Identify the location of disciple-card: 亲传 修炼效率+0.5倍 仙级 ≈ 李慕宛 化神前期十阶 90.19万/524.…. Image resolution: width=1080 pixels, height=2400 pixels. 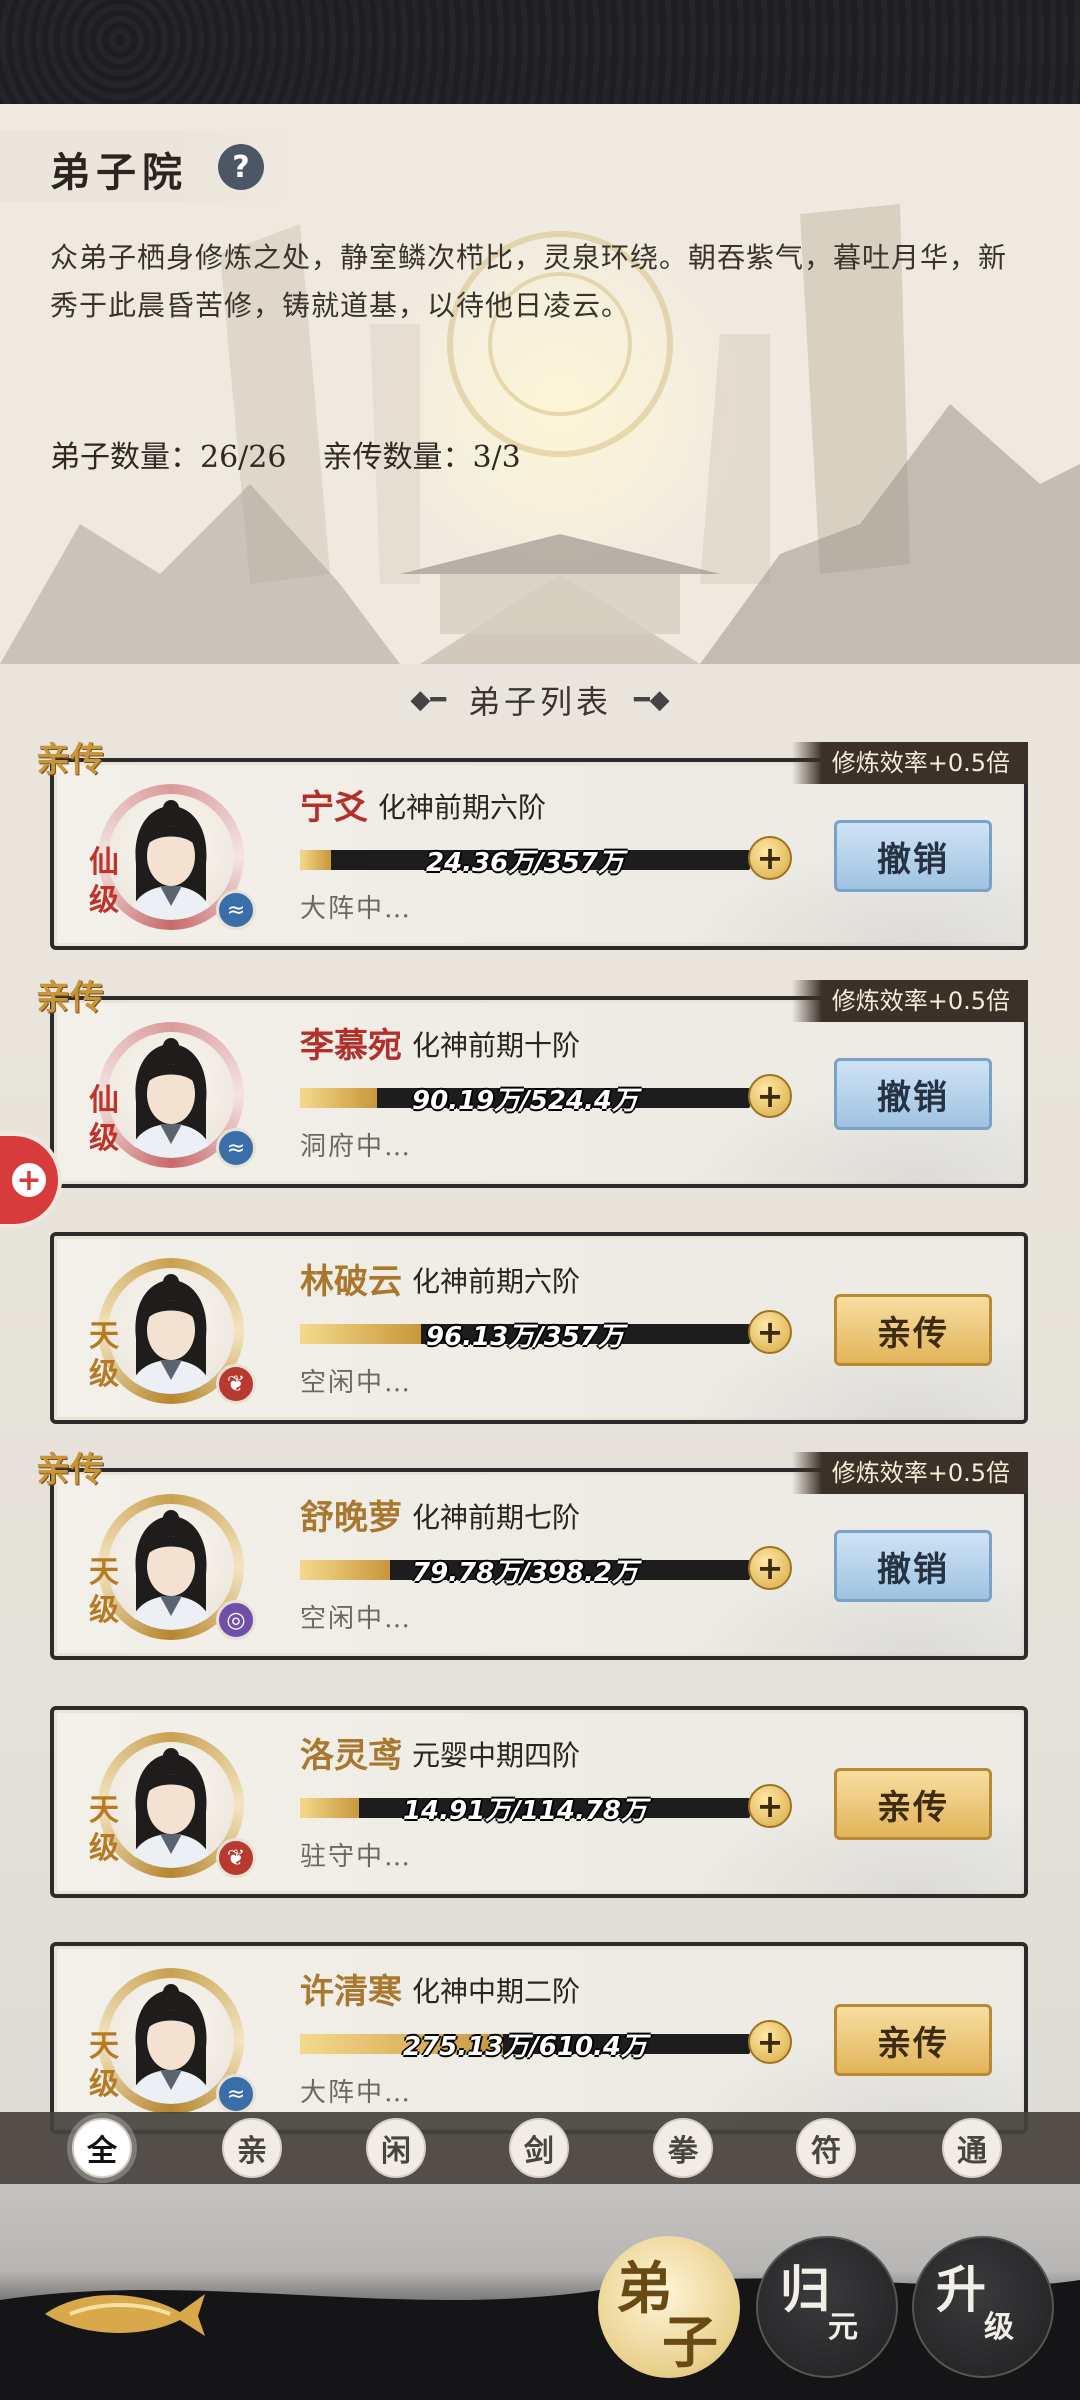
(532, 1083).